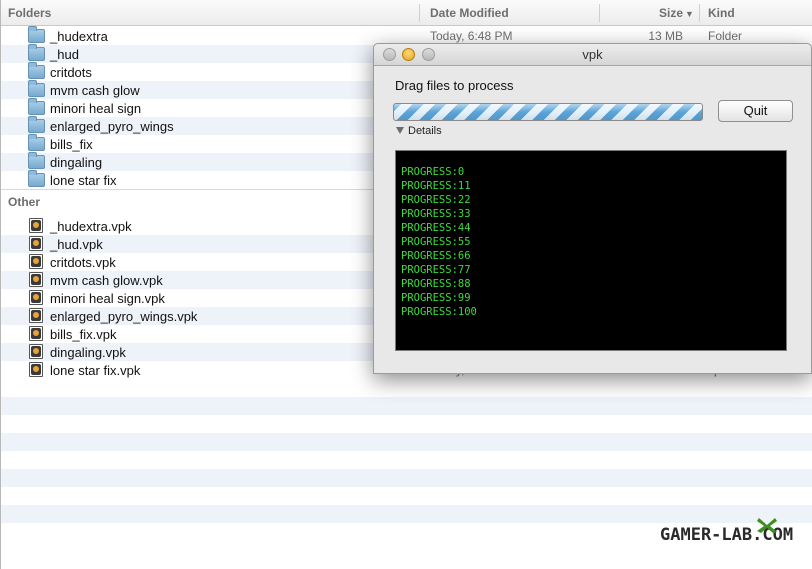 The height and width of the screenshot is (569, 812). I want to click on quit-button: Quit, so click(755, 111).